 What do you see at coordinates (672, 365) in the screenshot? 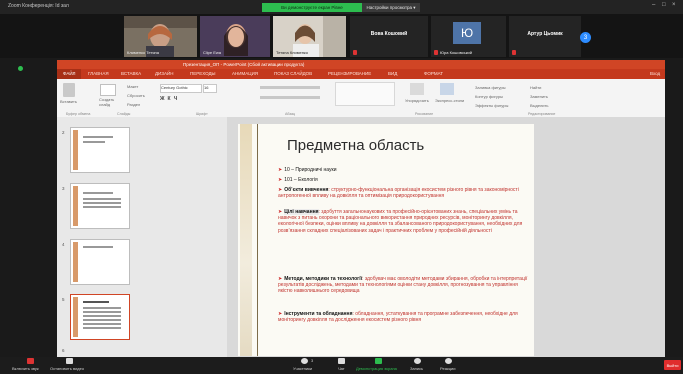
I see `end-meeting-button: Выйти` at bounding box center [672, 365].